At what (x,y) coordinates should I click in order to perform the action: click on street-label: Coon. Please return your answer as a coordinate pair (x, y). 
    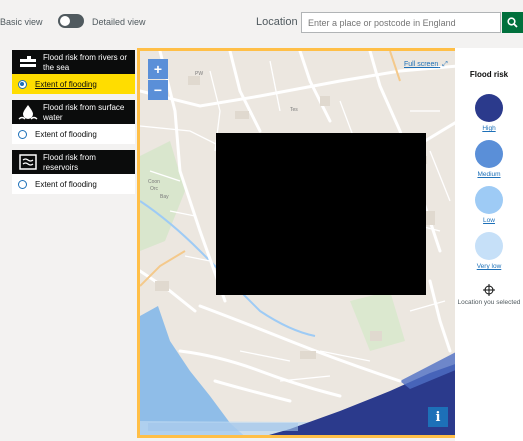
    Looking at the image, I should click on (154, 182).